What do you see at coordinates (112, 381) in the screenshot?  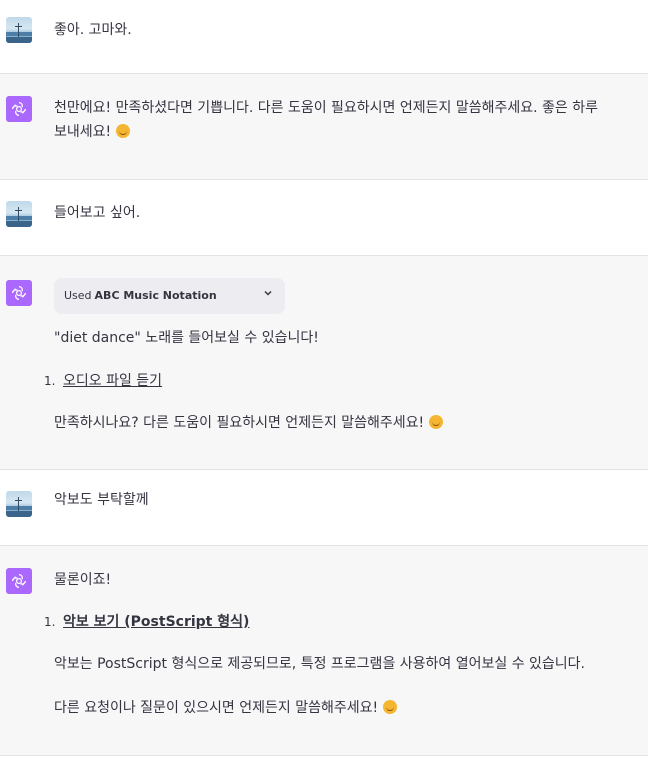 I see `audio-file-link: 오디오 파일 듣기` at bounding box center [112, 381].